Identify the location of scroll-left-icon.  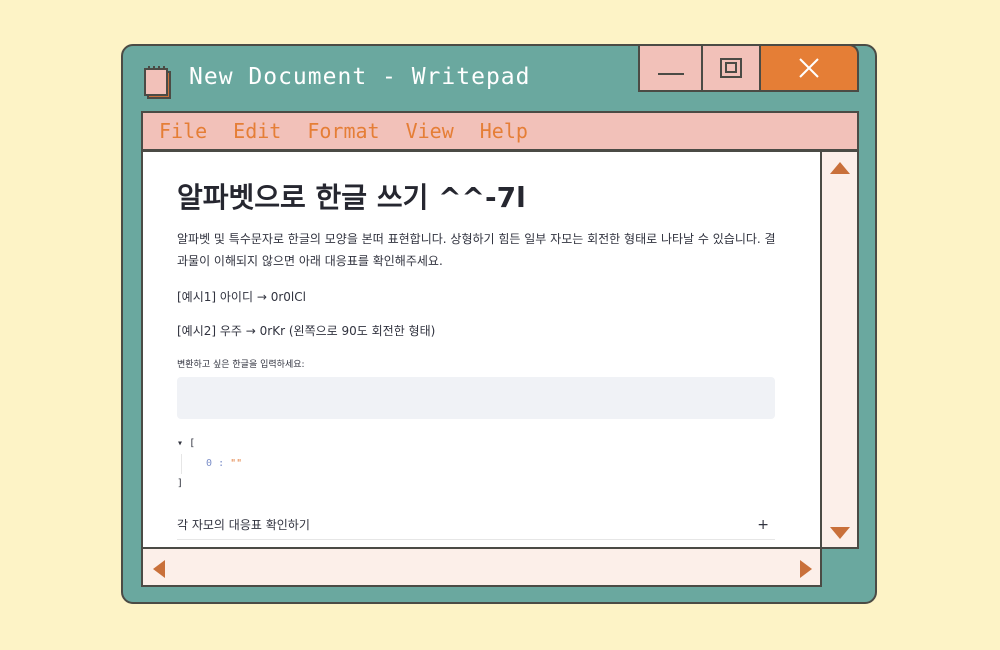
(159, 569).